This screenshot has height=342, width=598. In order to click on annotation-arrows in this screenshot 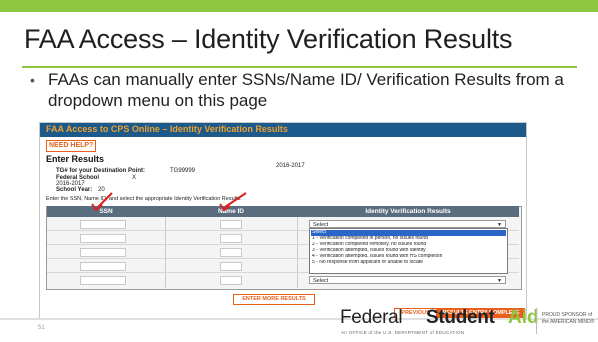, I will do `click(169, 201)`.